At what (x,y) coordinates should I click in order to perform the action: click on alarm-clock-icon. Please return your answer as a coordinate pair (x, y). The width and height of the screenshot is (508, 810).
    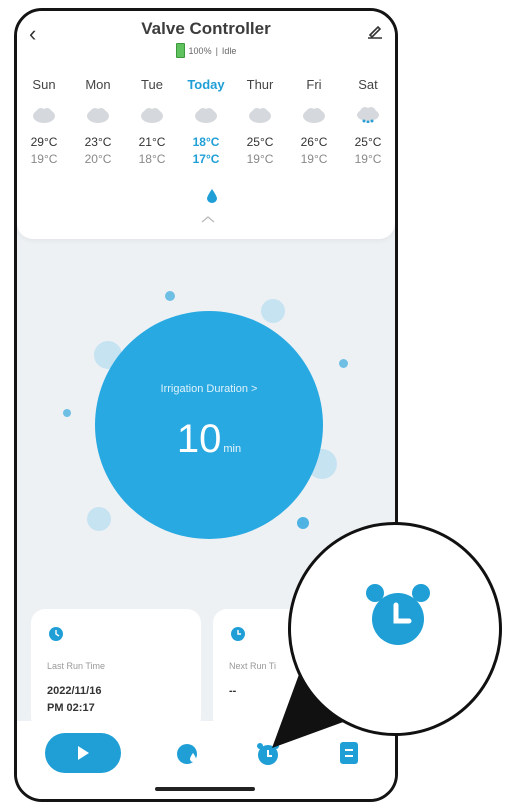
    Looking at the image, I should click on (398, 614).